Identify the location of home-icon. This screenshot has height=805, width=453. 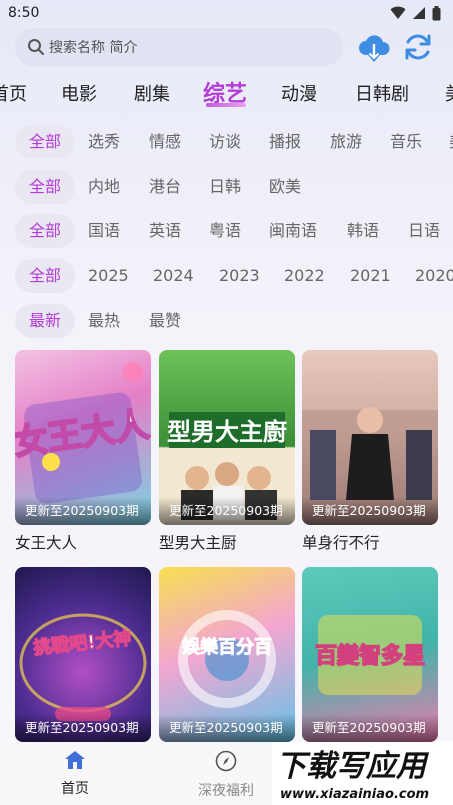
(75, 760).